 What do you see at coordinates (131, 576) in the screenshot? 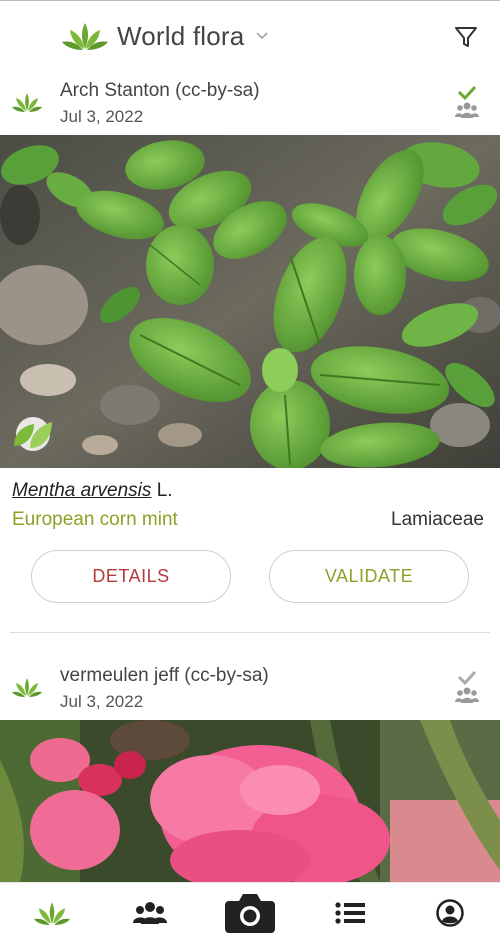
I see `details-button: DETAILS` at bounding box center [131, 576].